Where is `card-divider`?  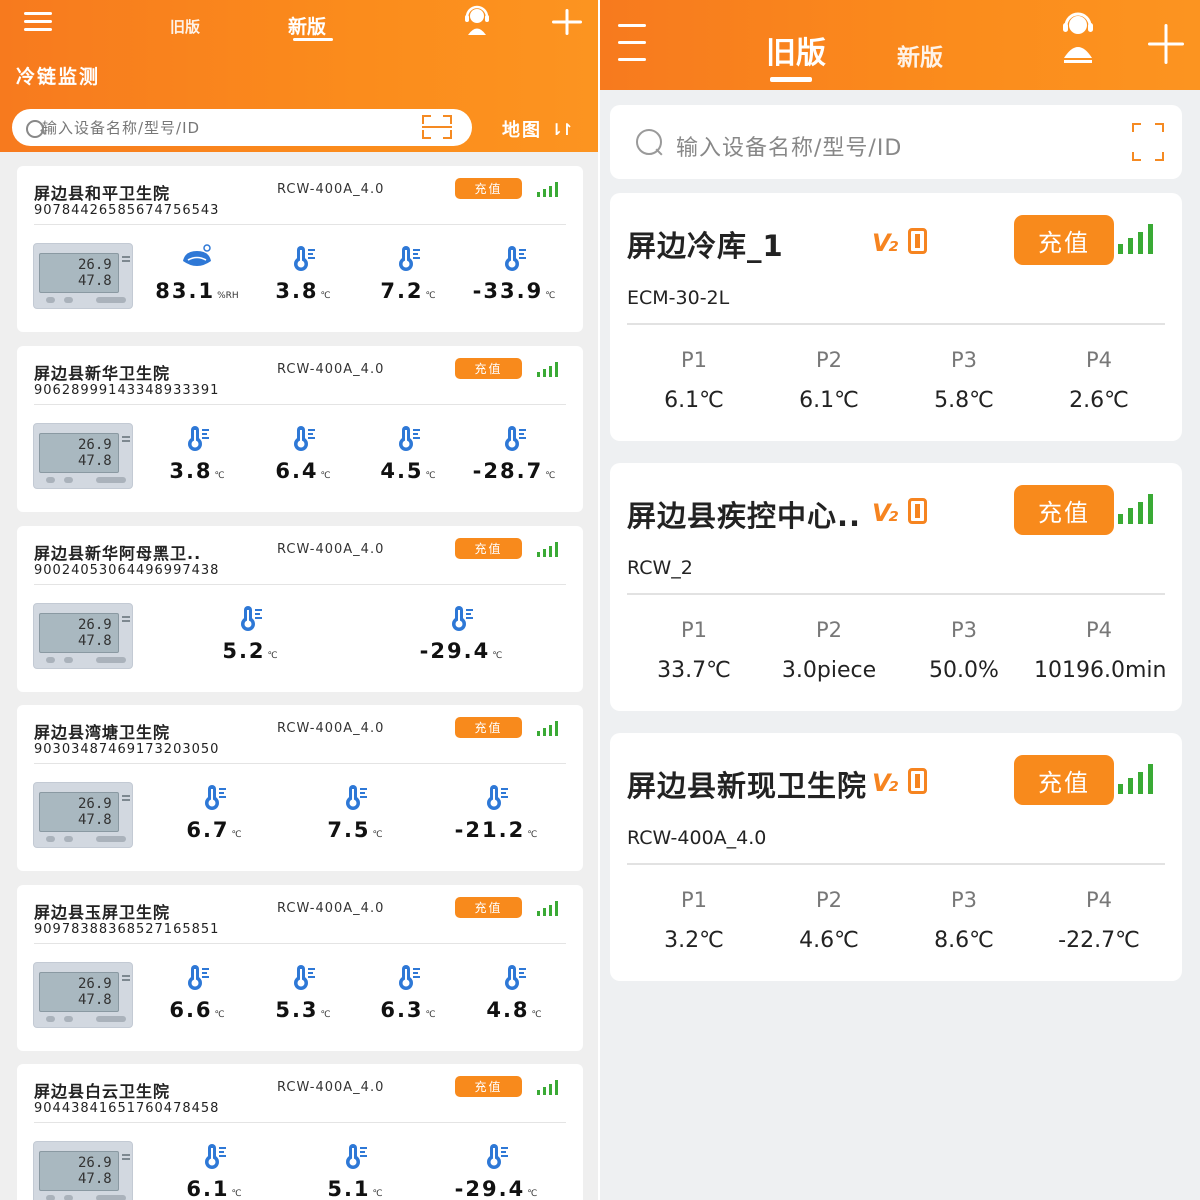 card-divider is located at coordinates (300, 404).